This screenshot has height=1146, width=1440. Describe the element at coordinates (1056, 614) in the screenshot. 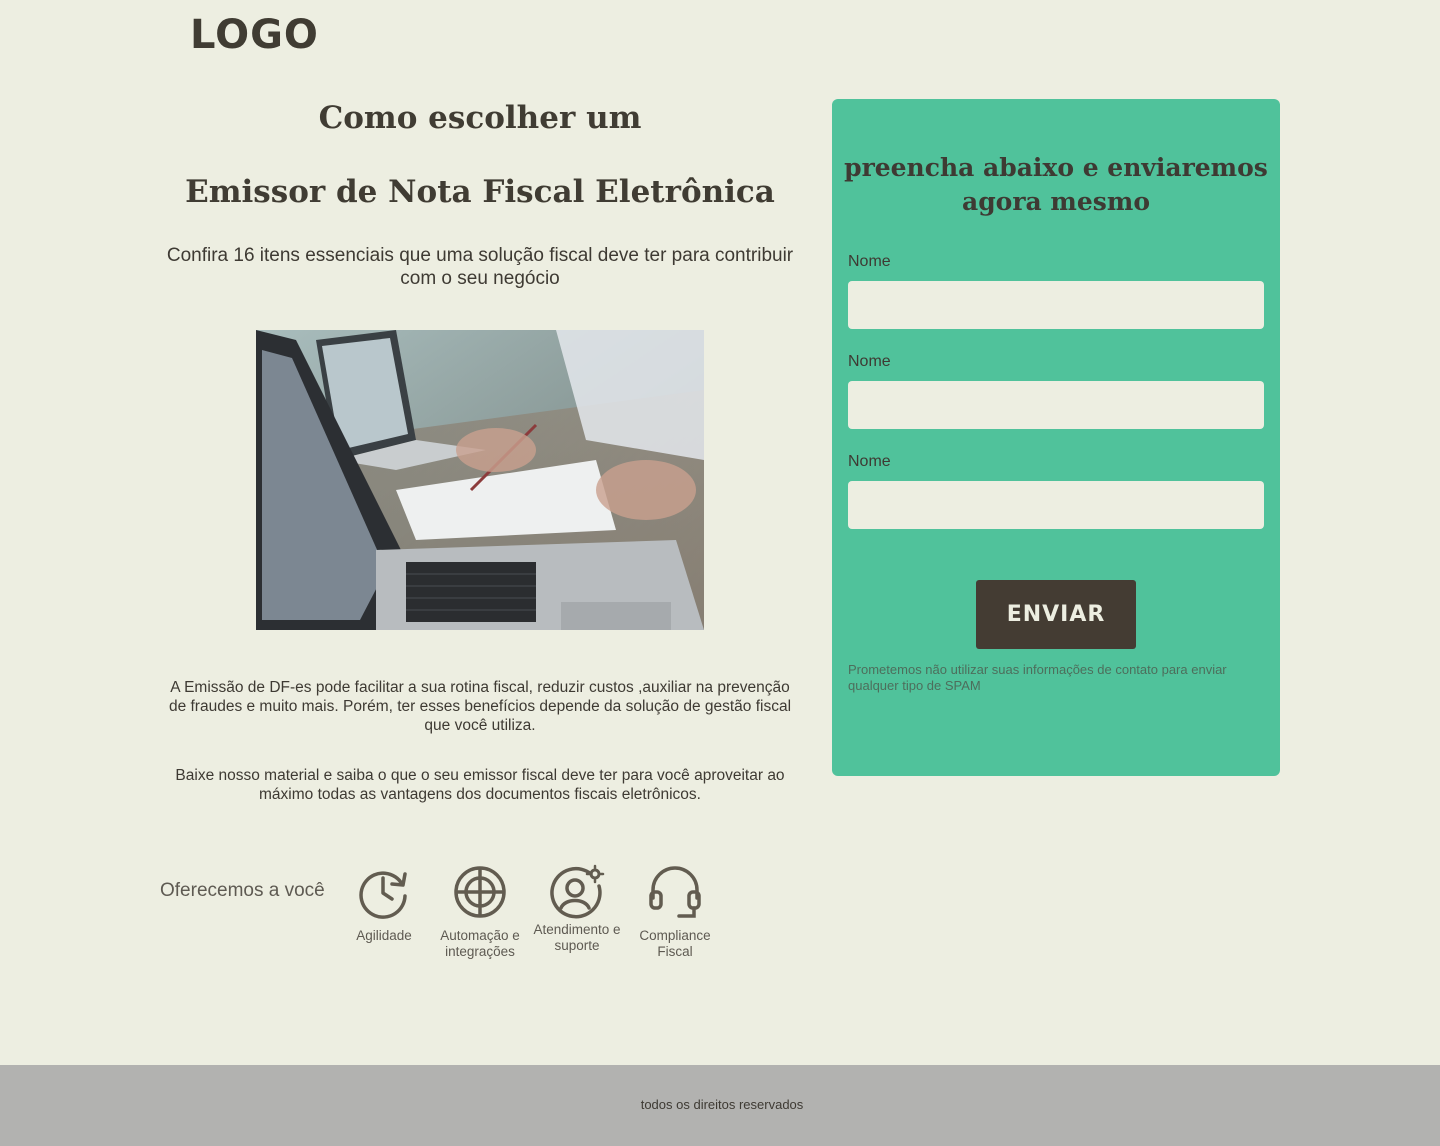

I see `submit-button: ENVIAR` at that location.